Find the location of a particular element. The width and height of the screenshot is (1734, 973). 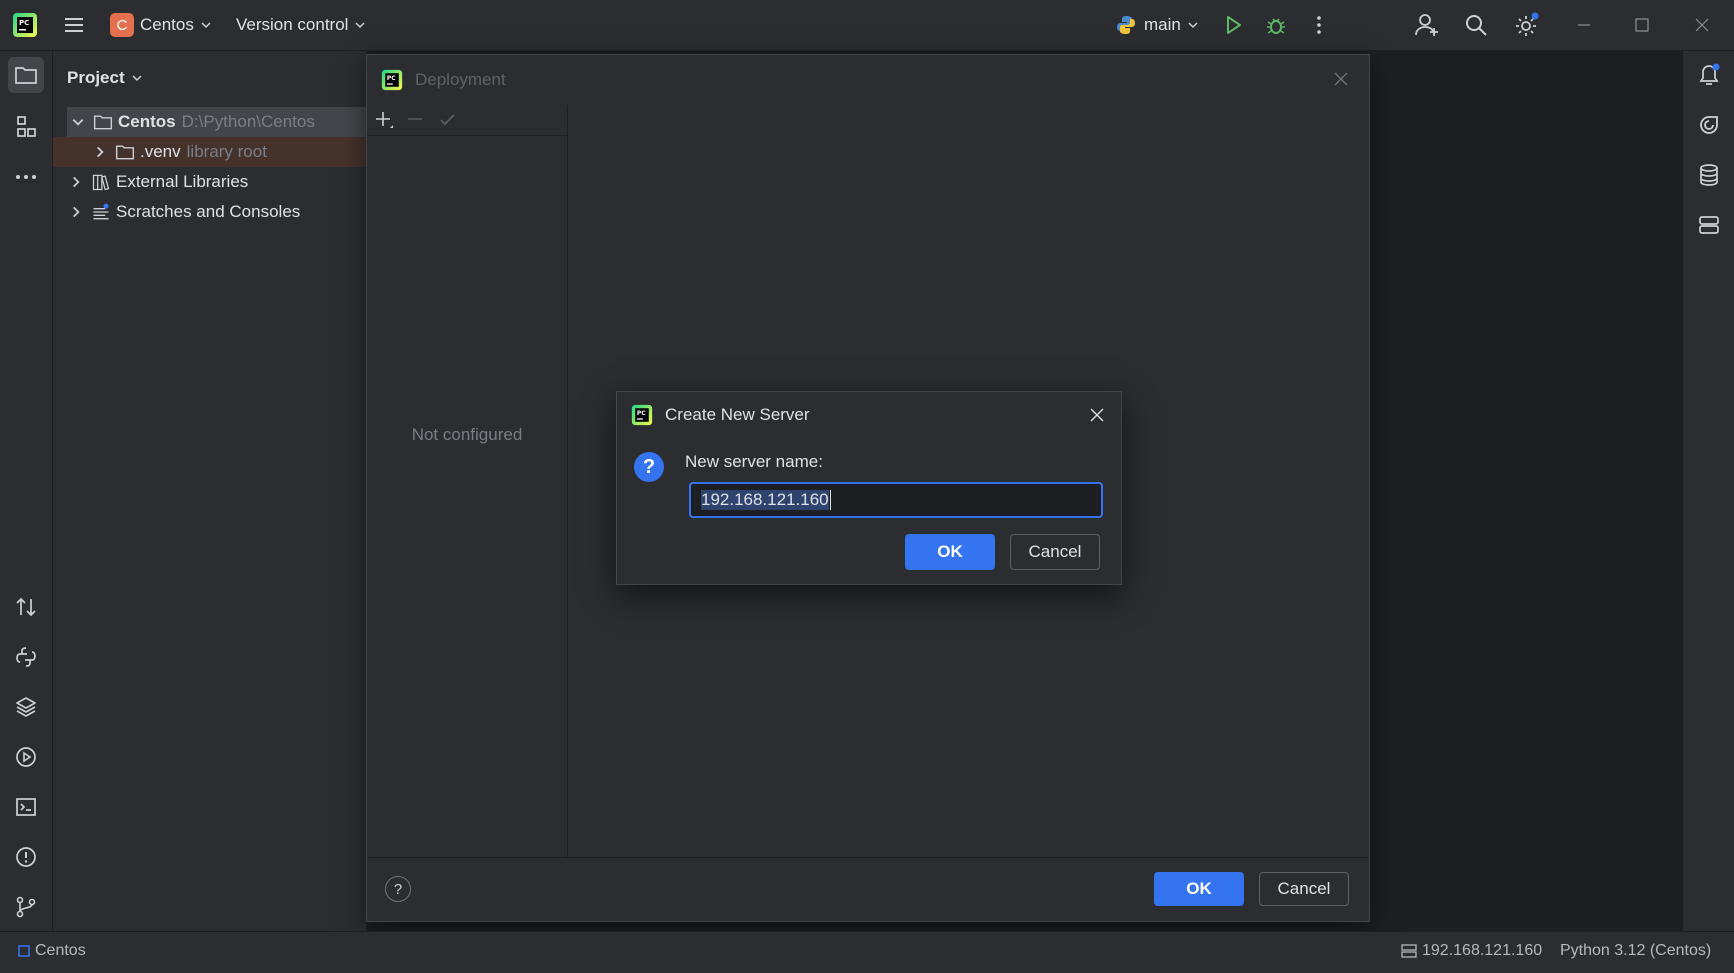

problems-icon is located at coordinates (26, 857).